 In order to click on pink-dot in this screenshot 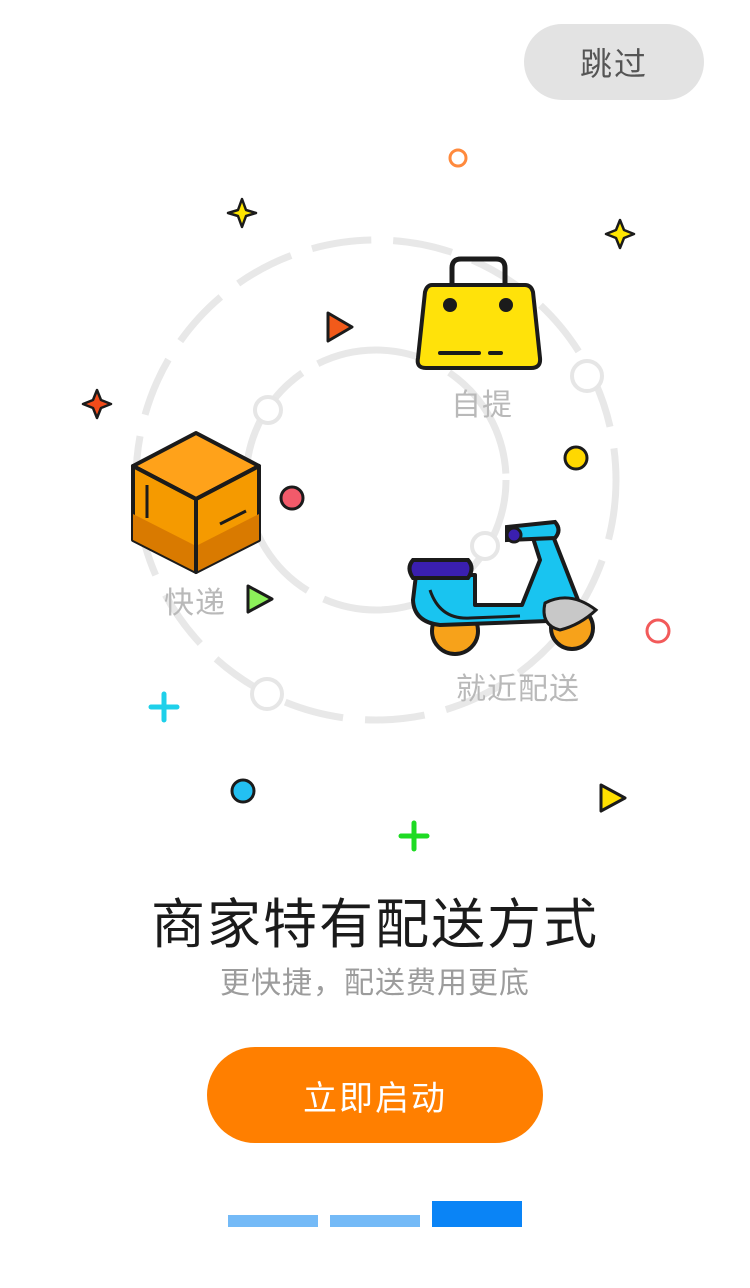, I will do `click(292, 498)`.